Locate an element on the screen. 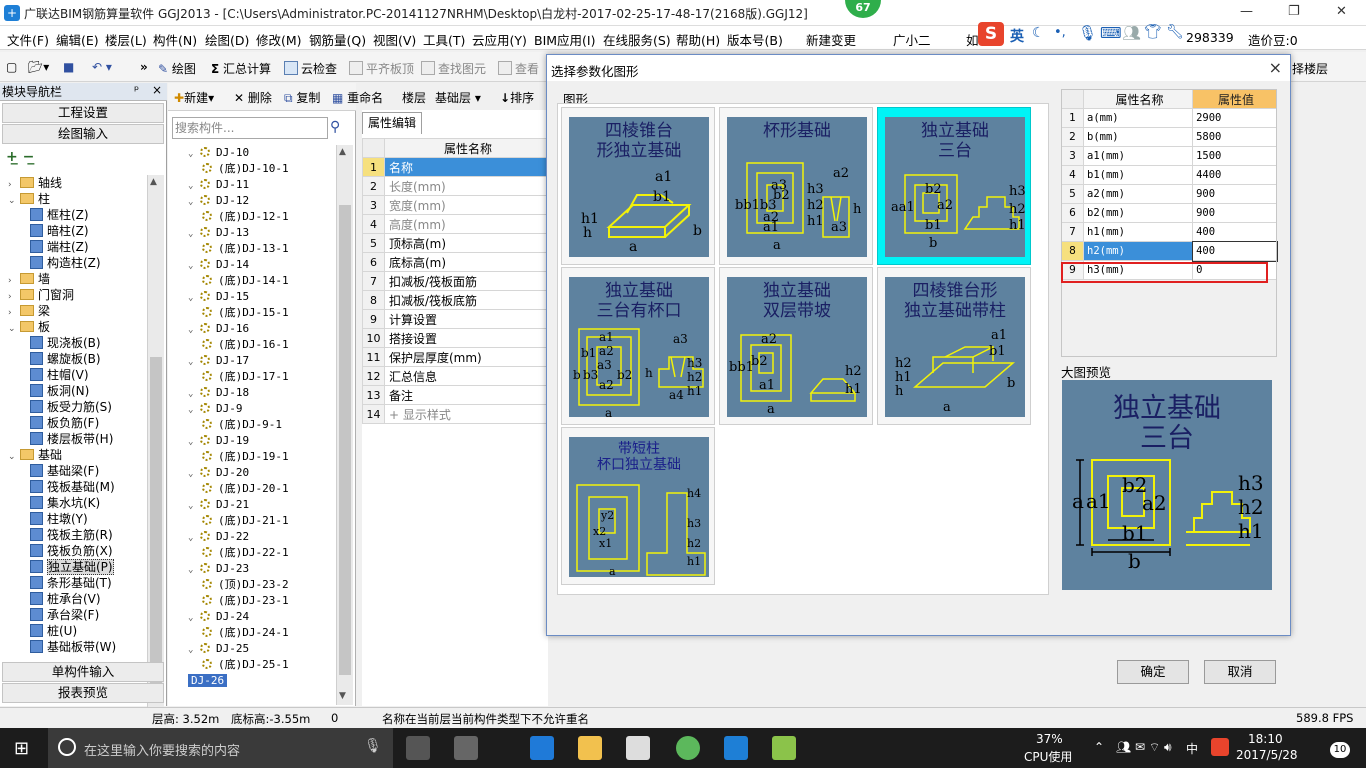 The image size is (1366, 768). attr-value-input: 4400 is located at coordinates (1234, 175).